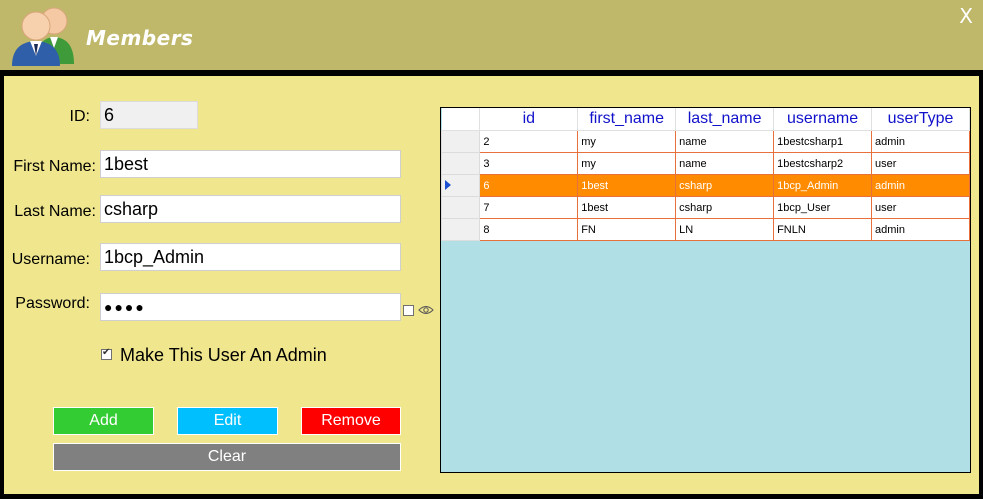  Describe the element at coordinates (103, 421) in the screenshot. I see `add-button: Add` at that location.